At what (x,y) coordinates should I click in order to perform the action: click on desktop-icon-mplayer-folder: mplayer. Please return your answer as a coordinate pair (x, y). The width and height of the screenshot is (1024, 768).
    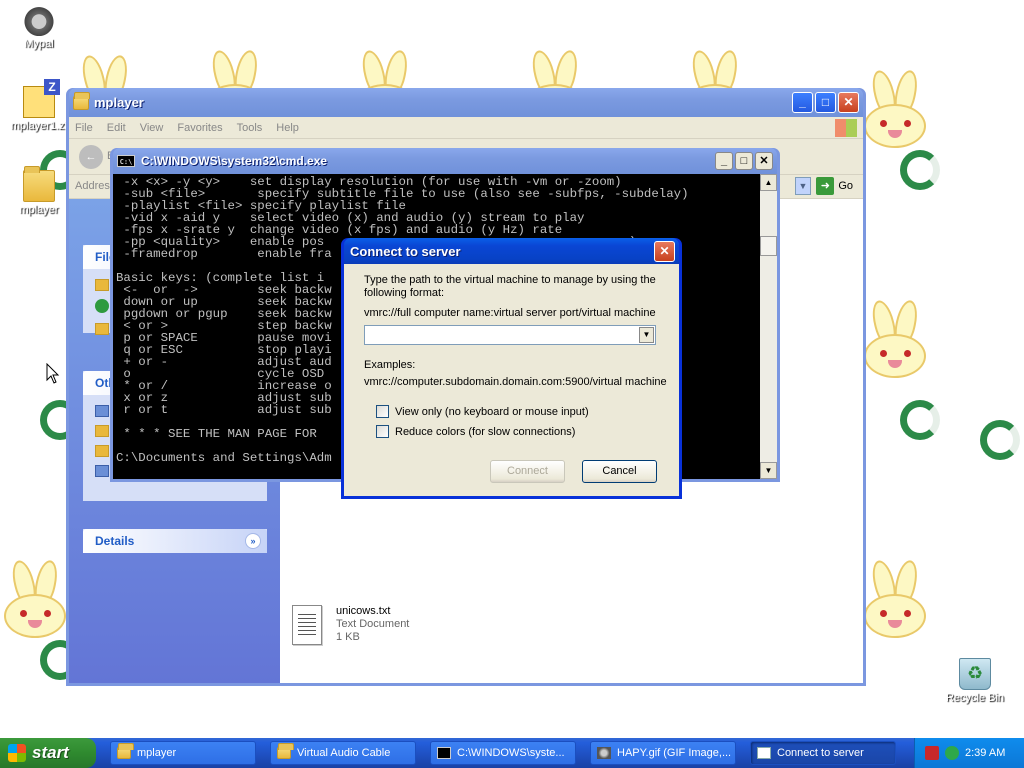
    Looking at the image, I should click on (39, 191).